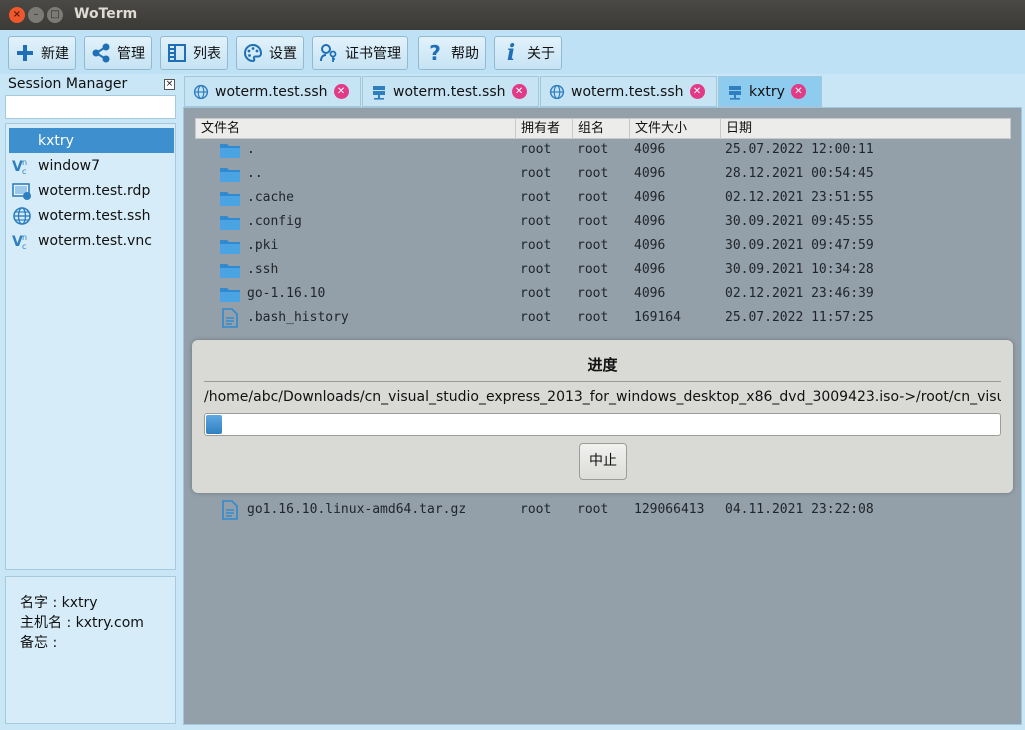  Describe the element at coordinates (270, 197) in the screenshot. I see `file-name: .cache` at that location.